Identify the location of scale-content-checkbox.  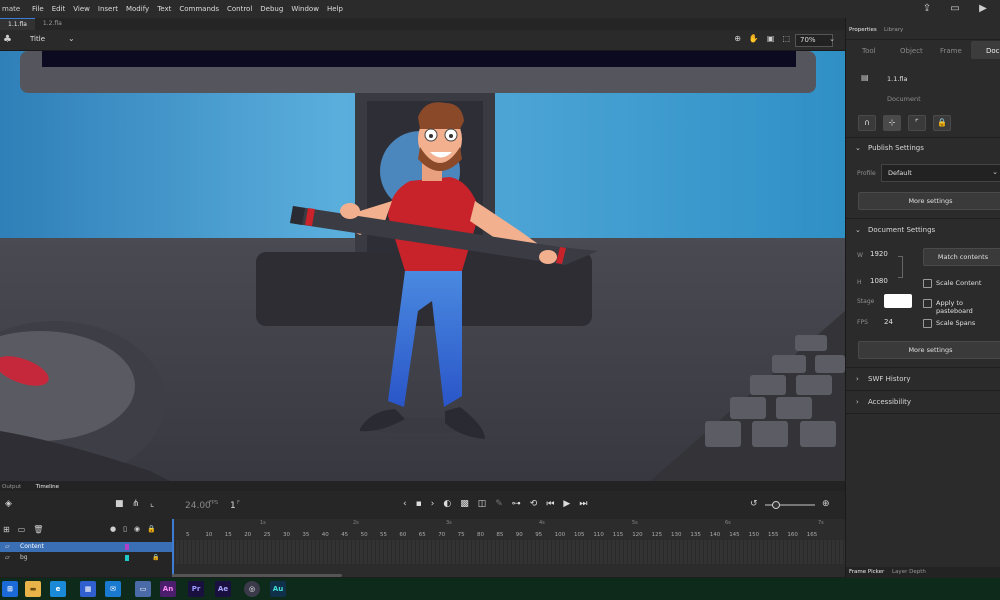
(927, 283).